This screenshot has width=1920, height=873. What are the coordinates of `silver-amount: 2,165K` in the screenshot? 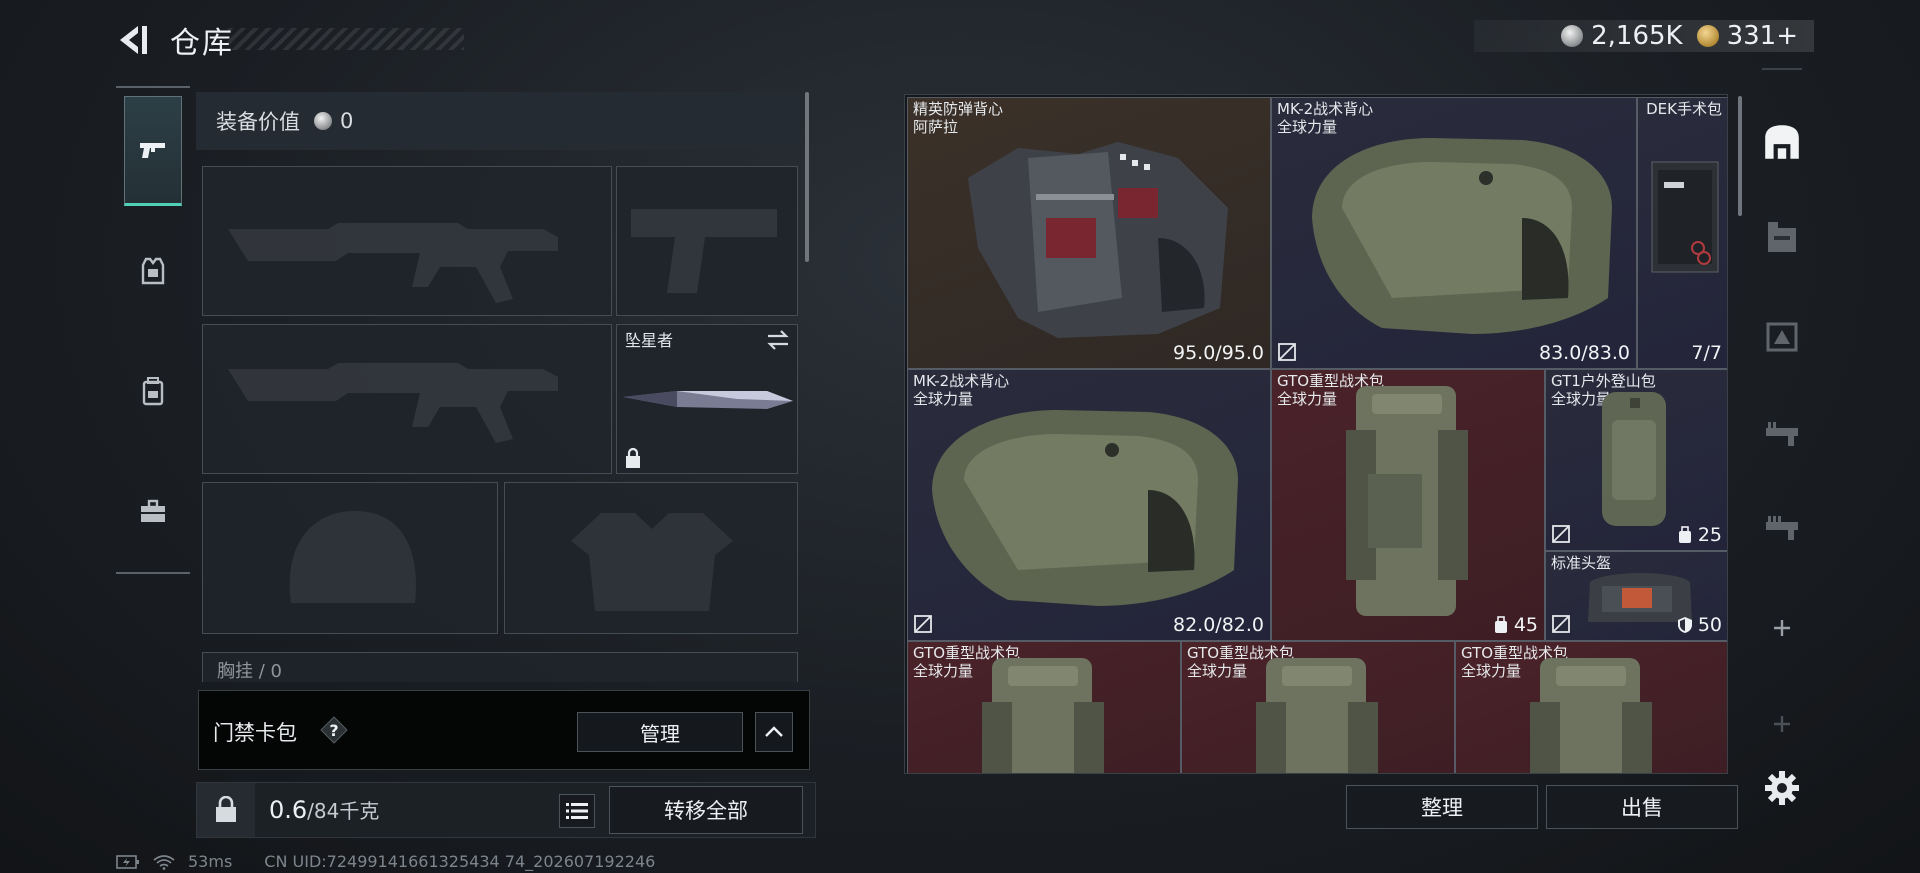 It's located at (1637, 36).